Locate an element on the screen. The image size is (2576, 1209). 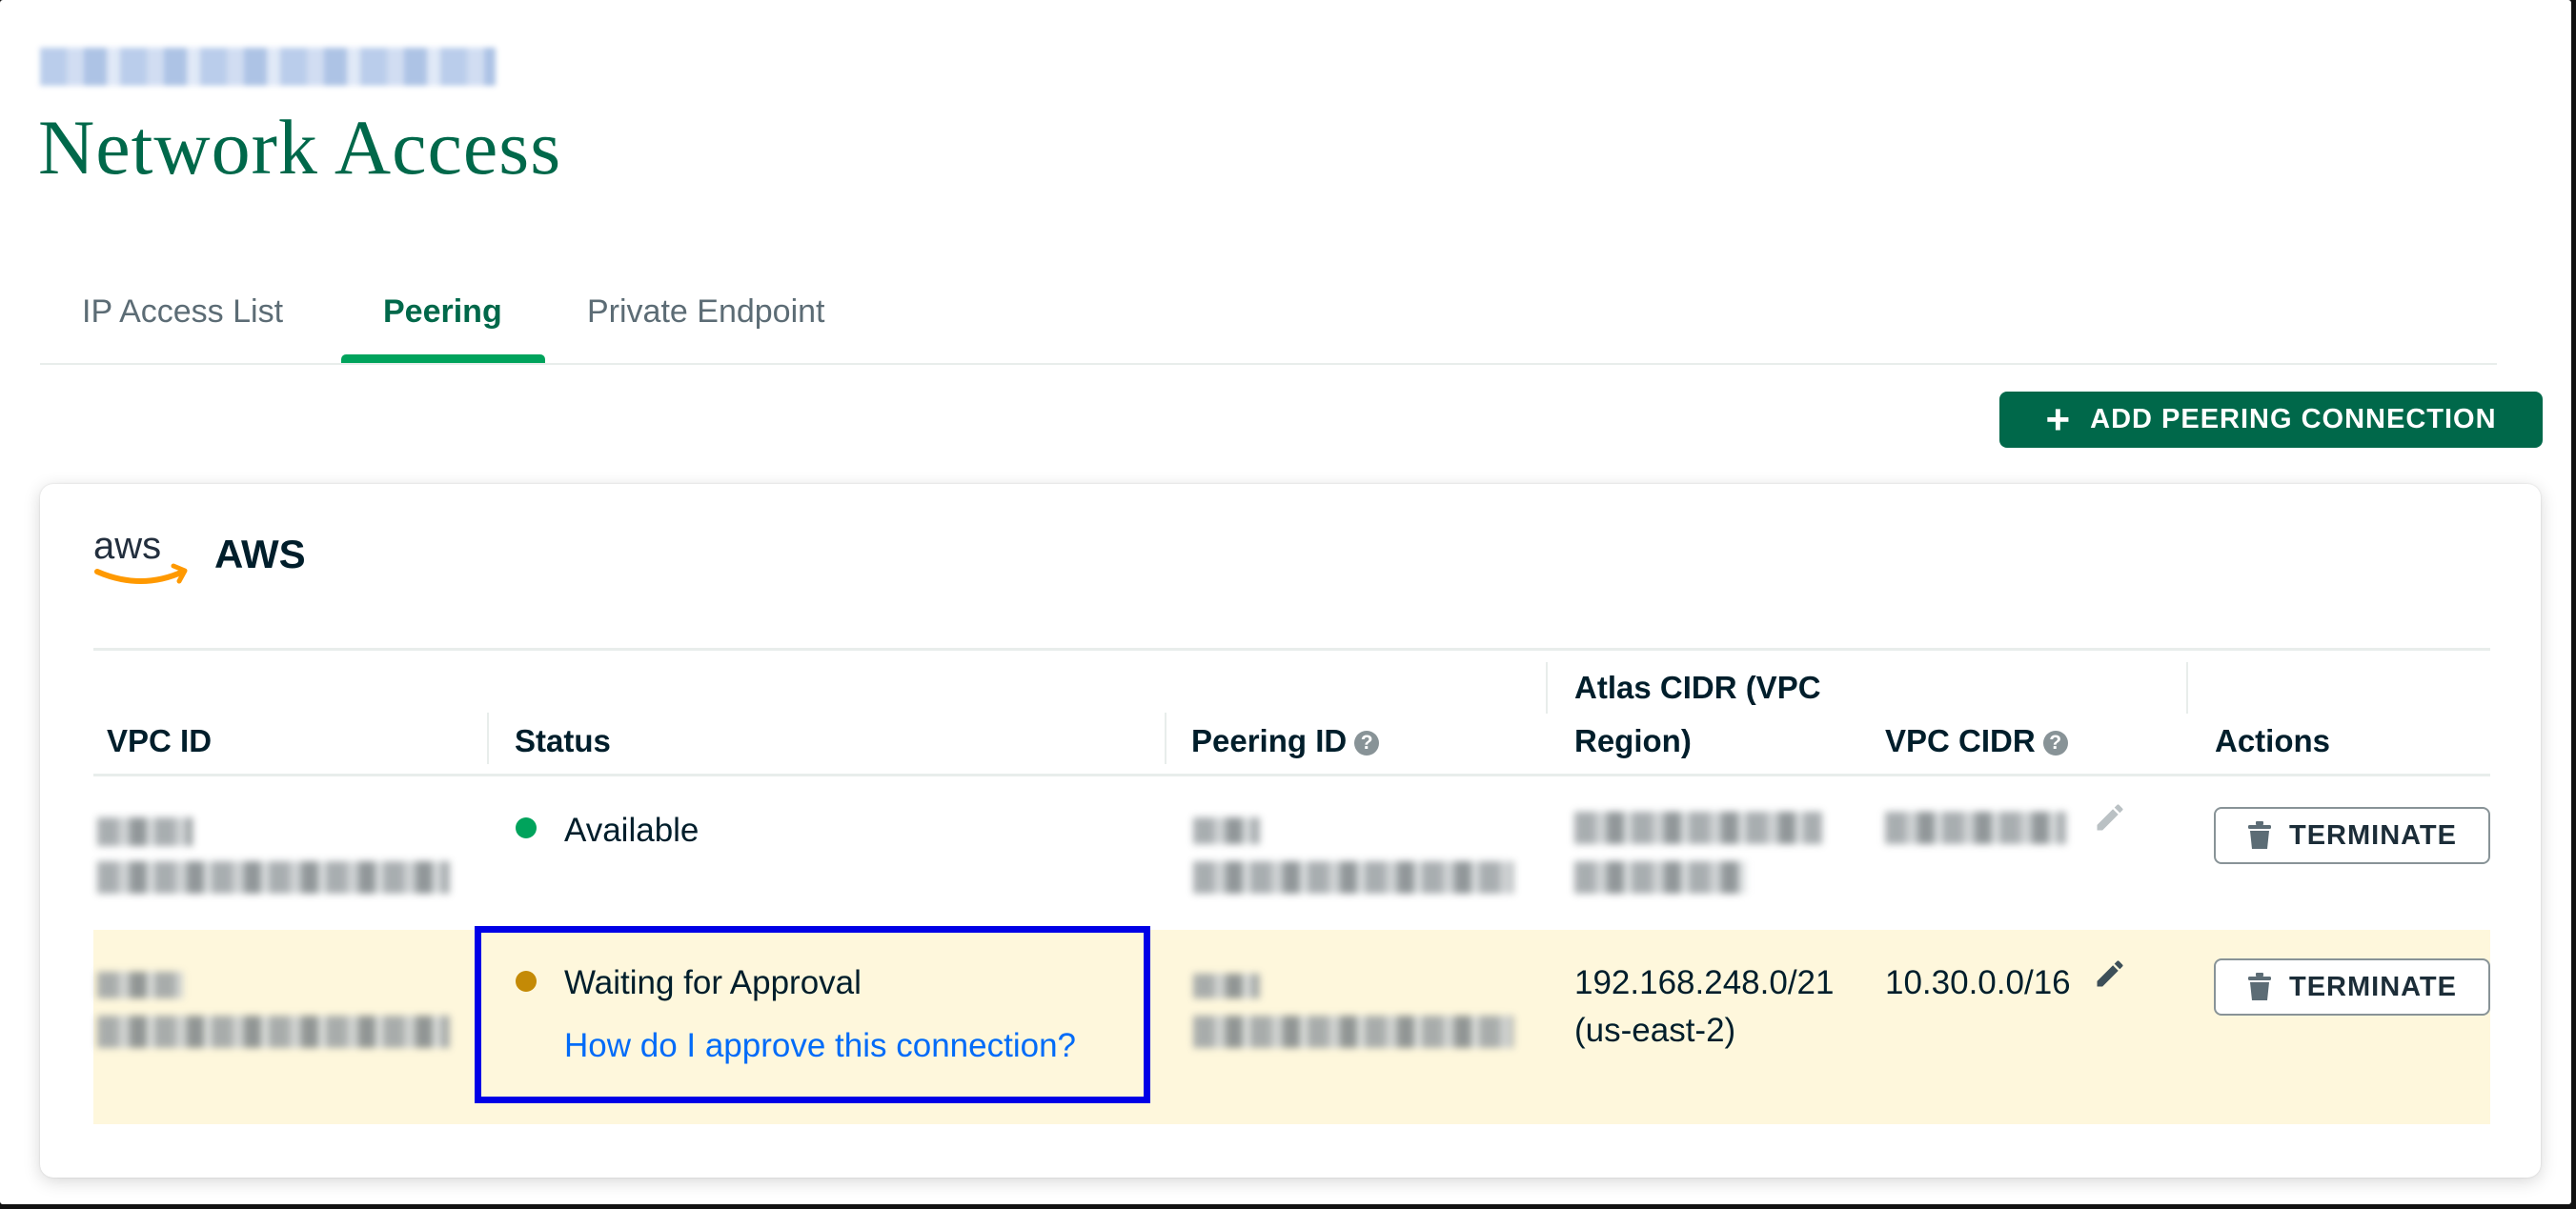
column-header-actions: Actions is located at coordinates (2273, 741).